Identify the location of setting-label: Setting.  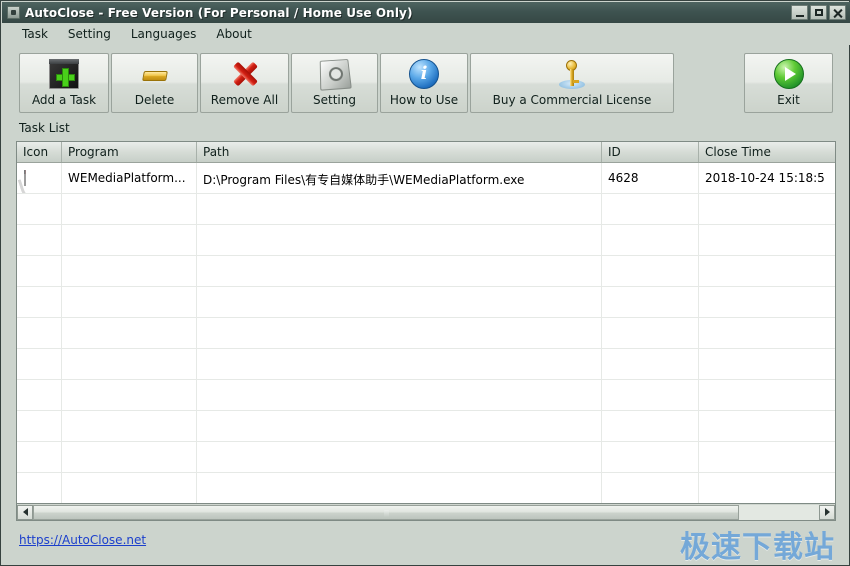
(334, 100).